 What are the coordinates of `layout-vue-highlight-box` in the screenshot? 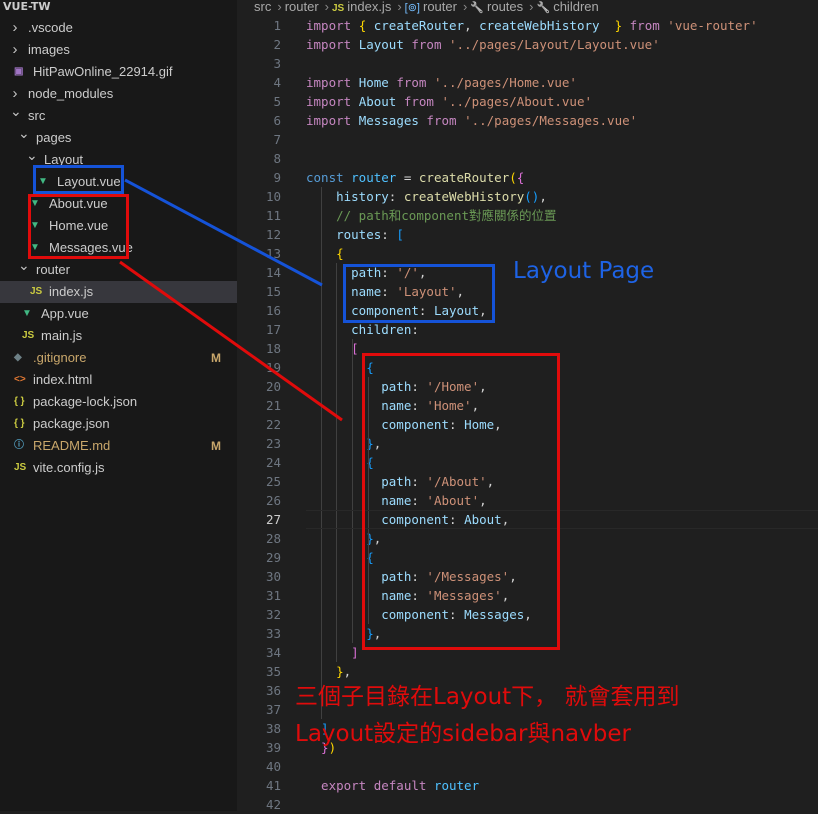 It's located at (78, 179).